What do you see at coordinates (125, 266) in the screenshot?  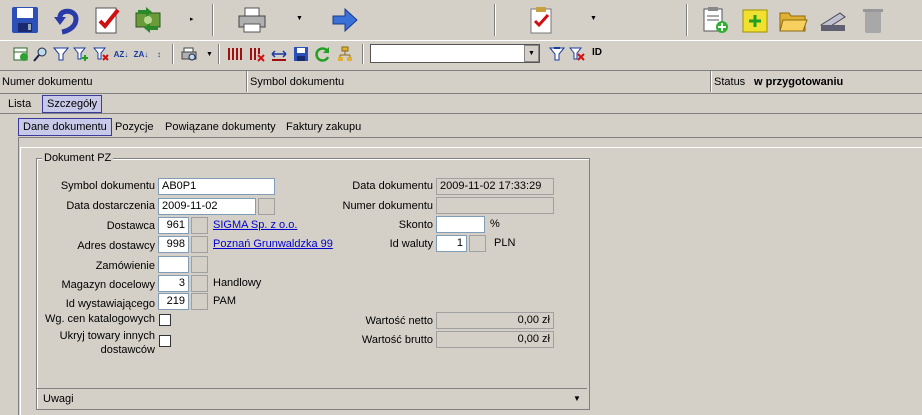 I see `order-label: Zamówienie` at bounding box center [125, 266].